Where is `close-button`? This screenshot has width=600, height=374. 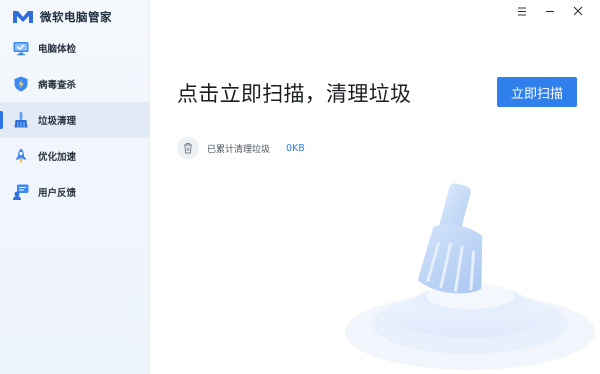 close-button is located at coordinates (578, 11).